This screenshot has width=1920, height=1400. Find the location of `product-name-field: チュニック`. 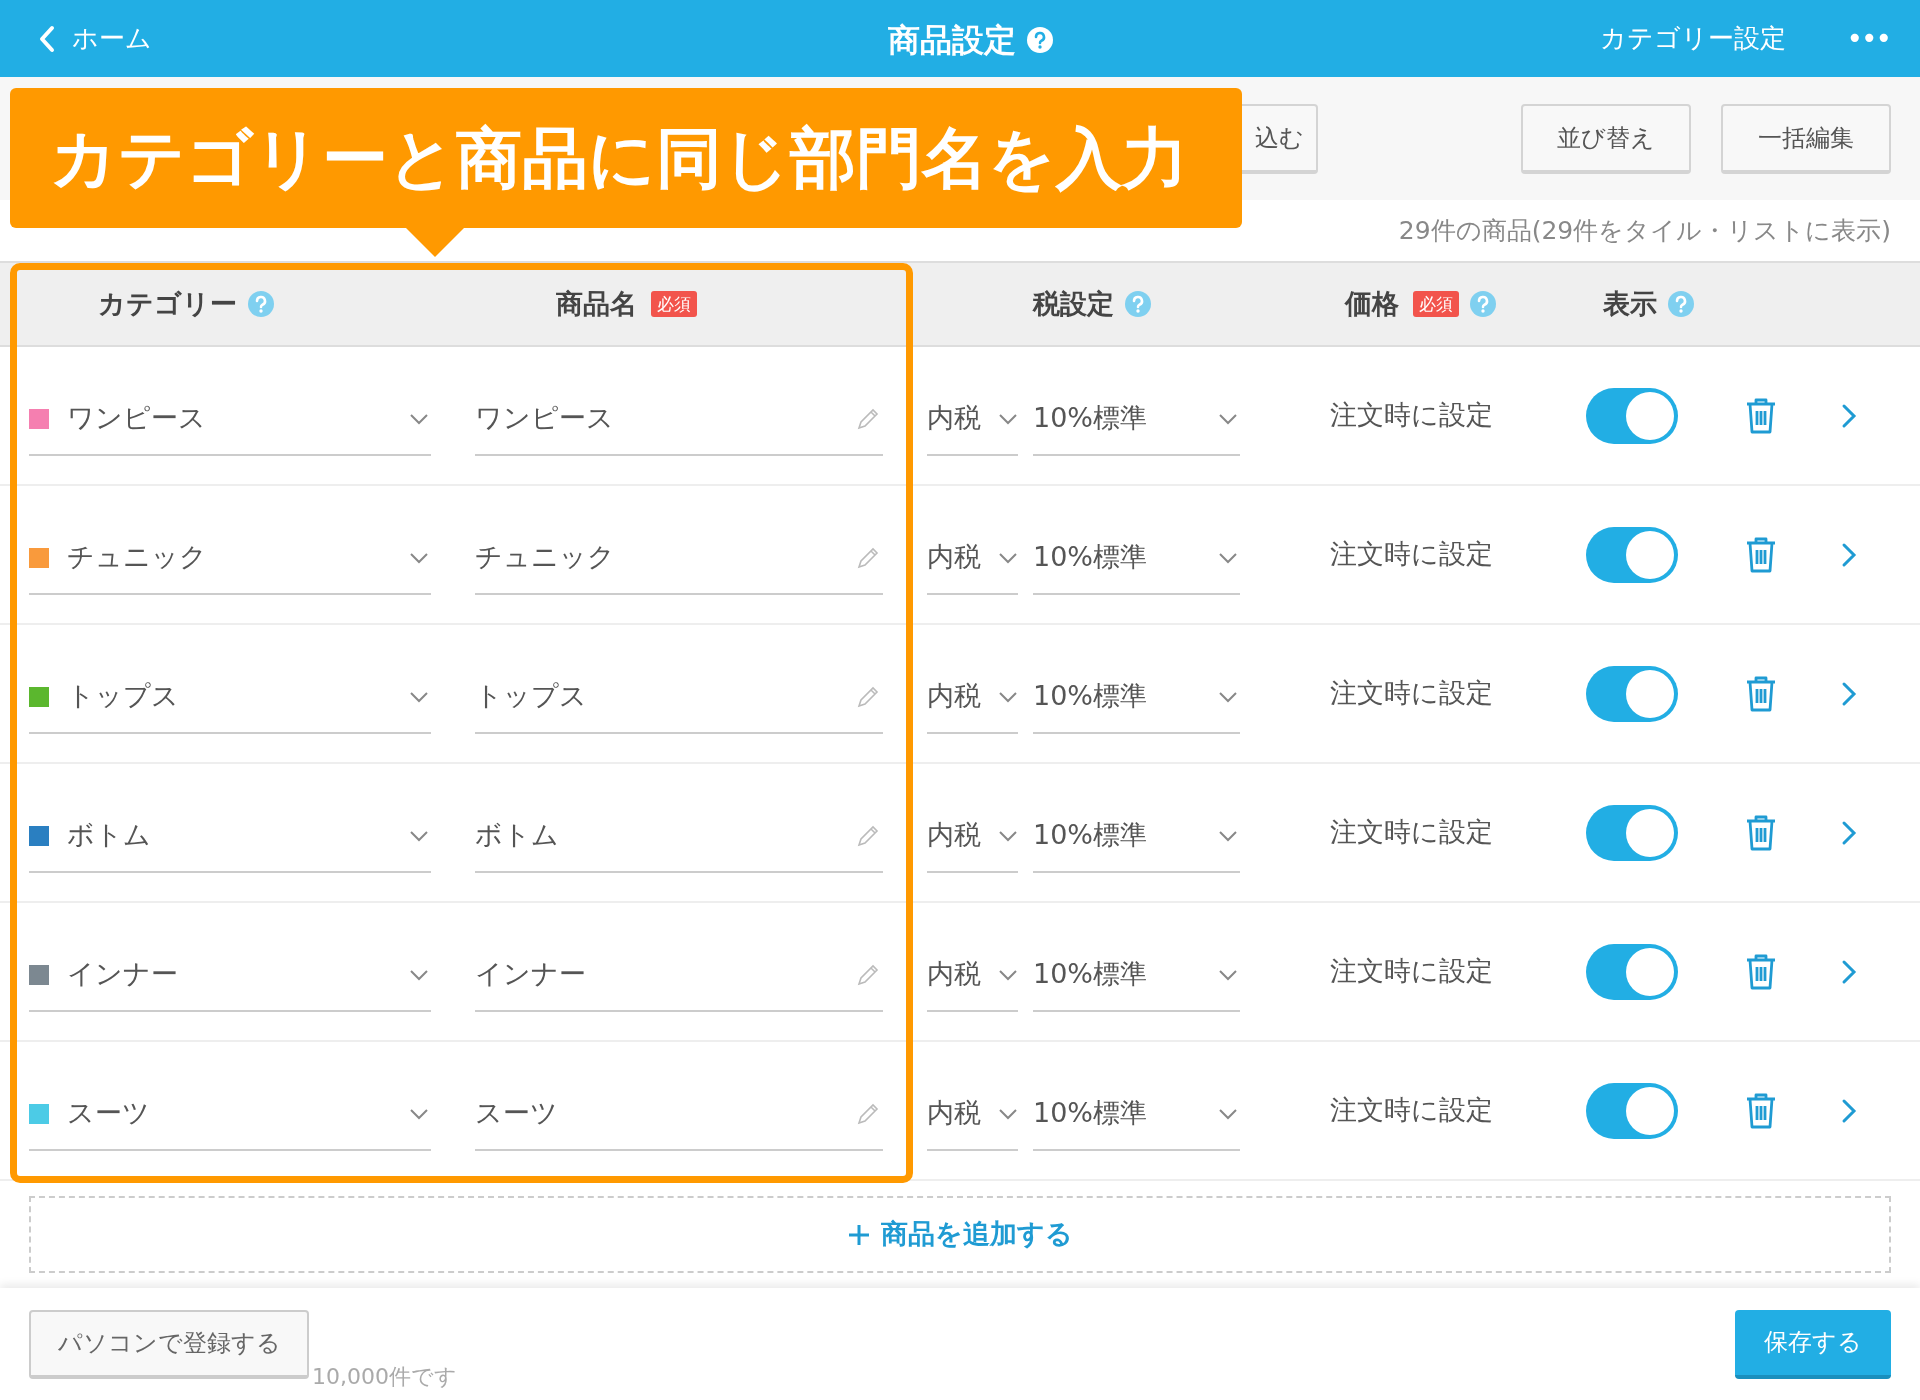

product-name-field: チュニック is located at coordinates (679, 558).